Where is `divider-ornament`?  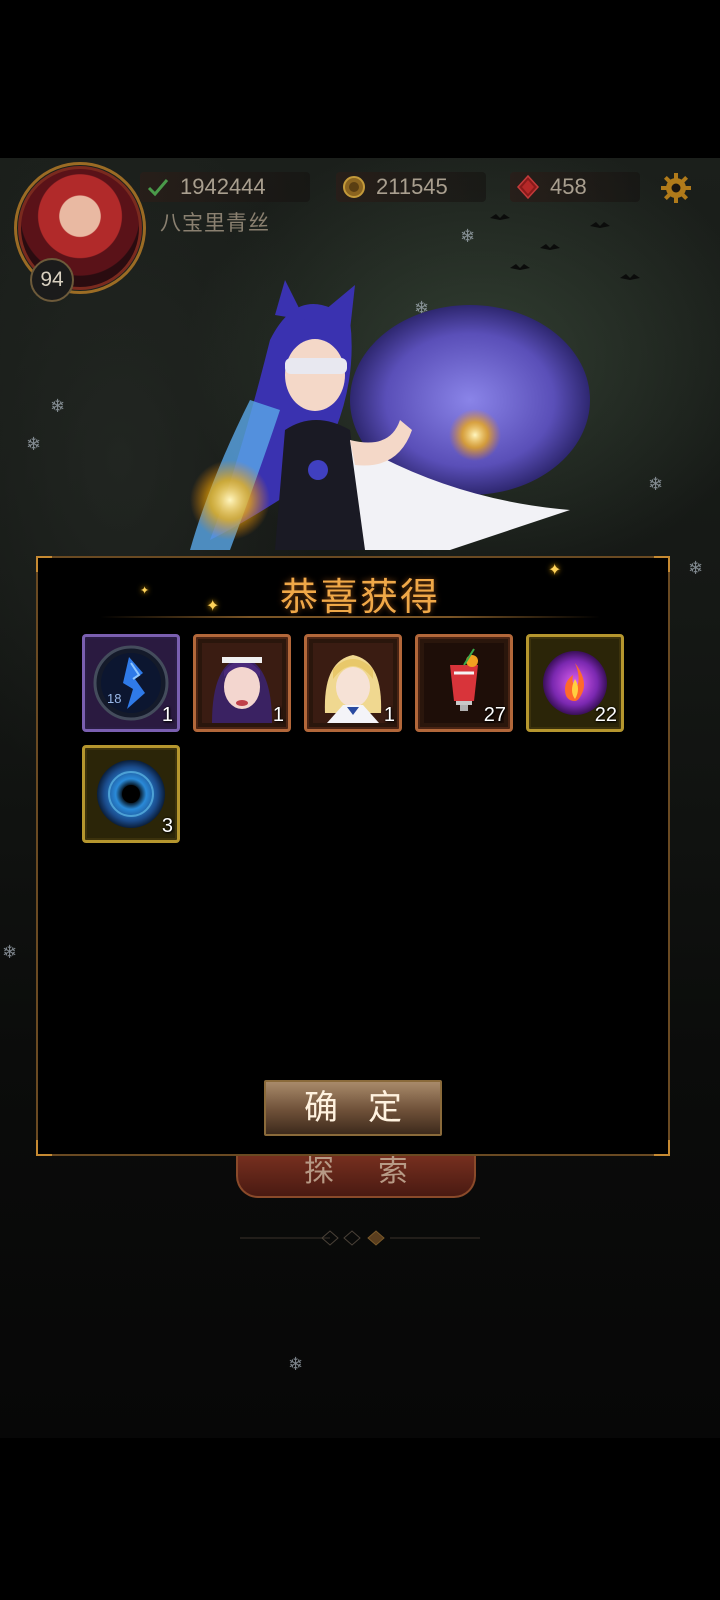 divider-ornament is located at coordinates (360, 1238).